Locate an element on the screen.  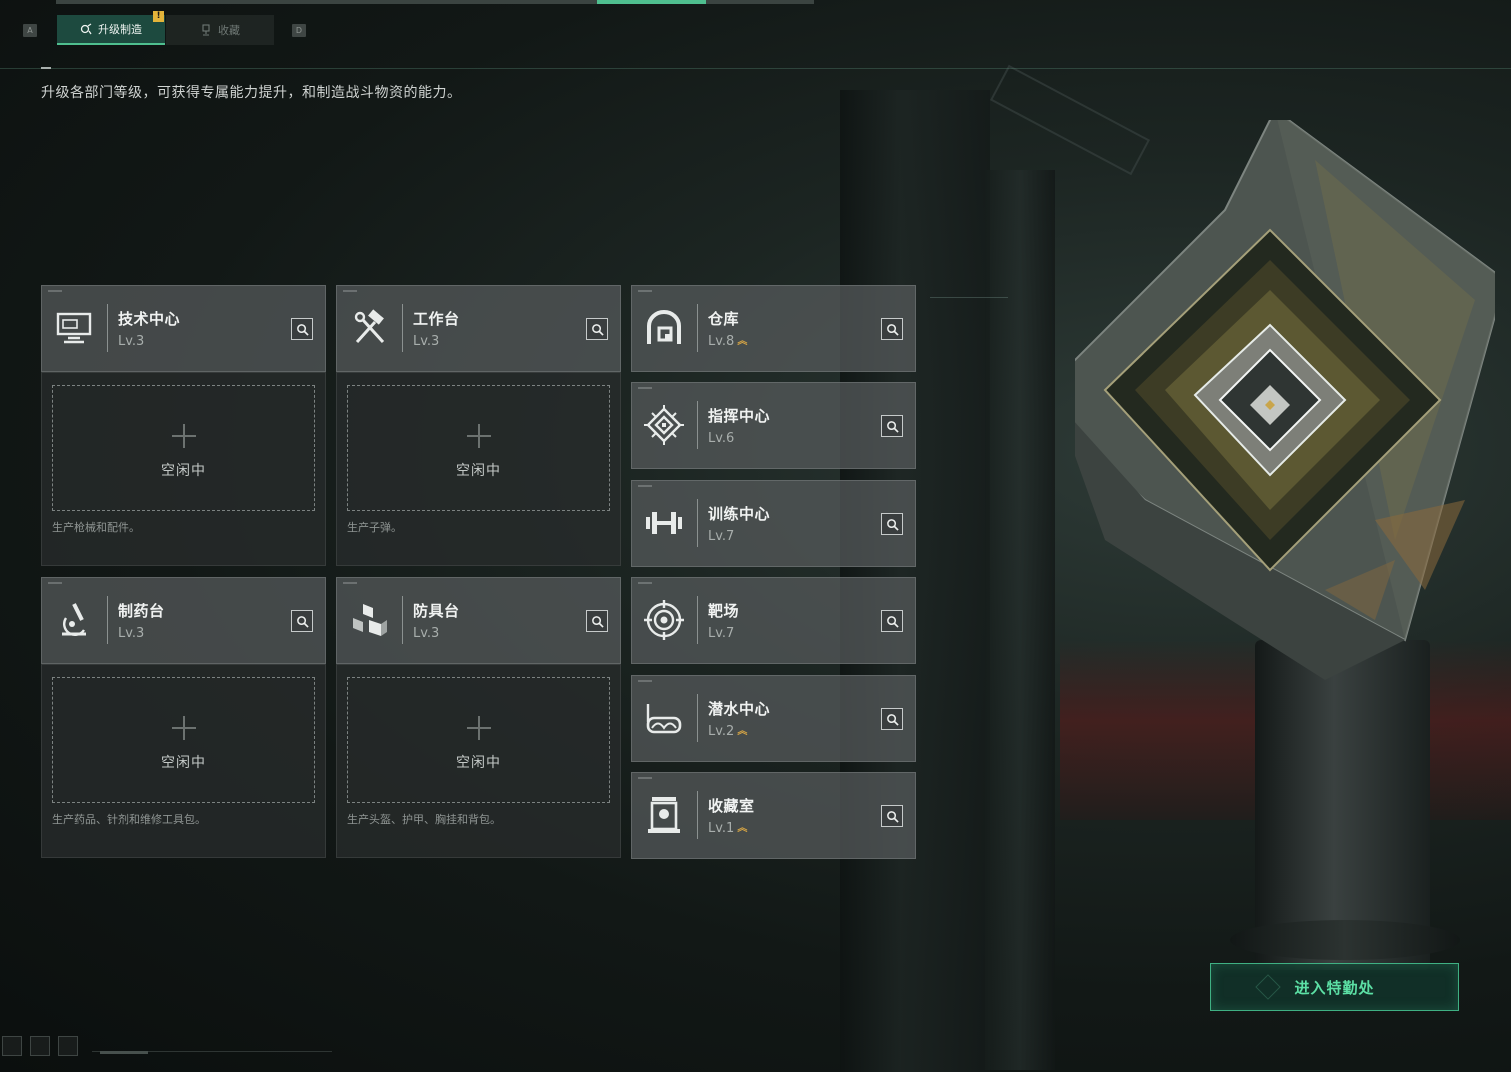
dept-card-tech-center: 技术中心 Lv.3 is located at coordinates (183, 328).